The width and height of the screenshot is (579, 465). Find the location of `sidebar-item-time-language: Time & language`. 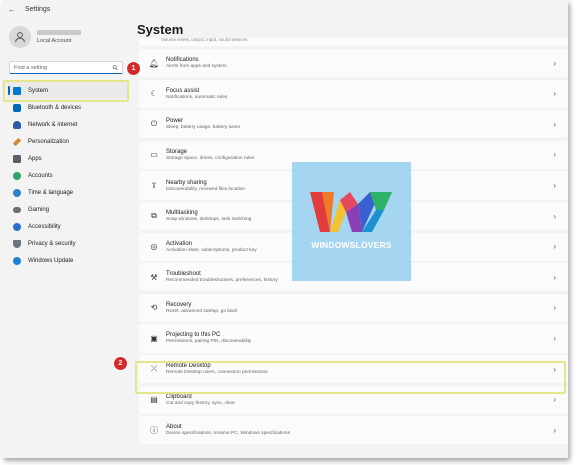

sidebar-item-time-language: Time & language is located at coordinates (68, 192).